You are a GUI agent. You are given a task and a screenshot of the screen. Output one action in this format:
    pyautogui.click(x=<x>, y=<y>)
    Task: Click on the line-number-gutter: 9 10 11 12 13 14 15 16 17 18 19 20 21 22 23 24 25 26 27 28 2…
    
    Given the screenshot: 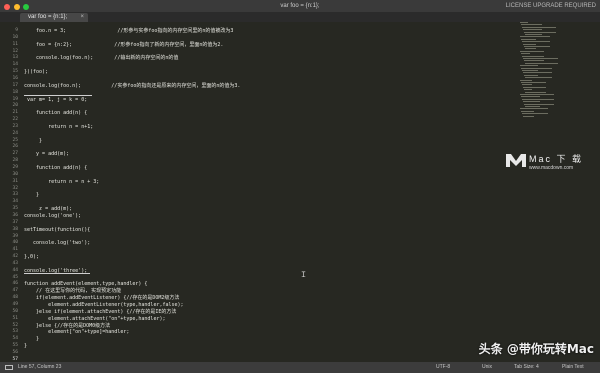 What is the action you would take?
    pyautogui.click(x=11, y=192)
    